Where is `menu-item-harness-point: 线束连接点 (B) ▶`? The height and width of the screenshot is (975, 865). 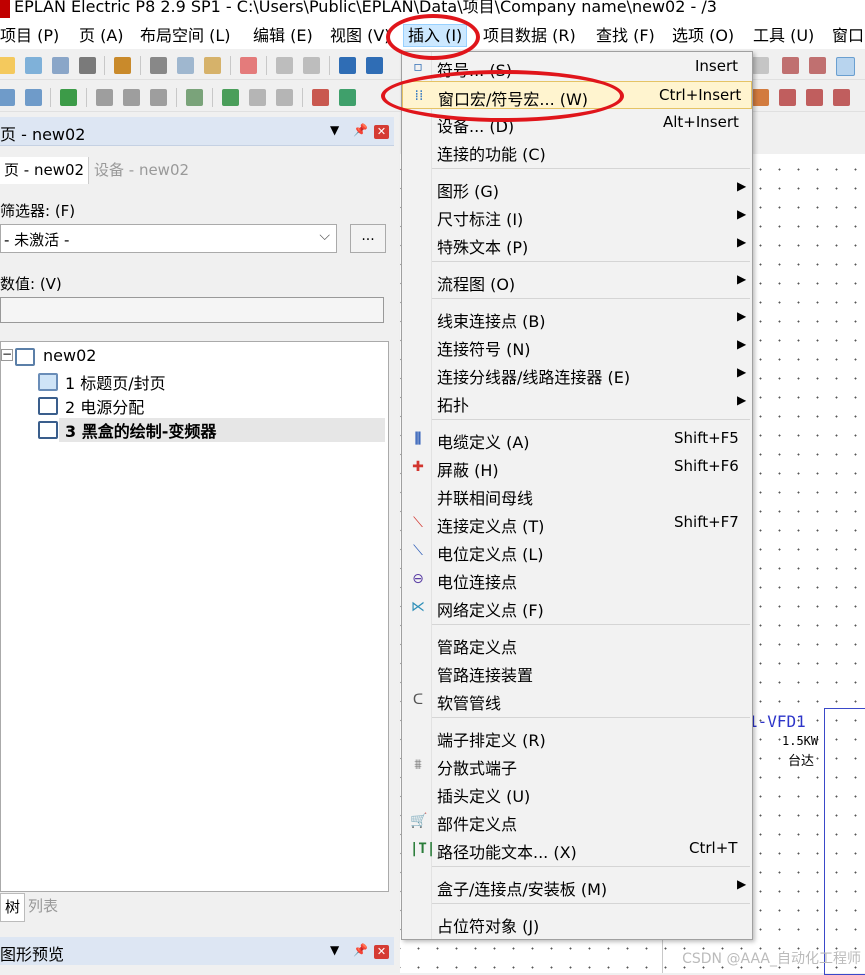 menu-item-harness-point: 线束连接点 (B) ▶ is located at coordinates (577, 318).